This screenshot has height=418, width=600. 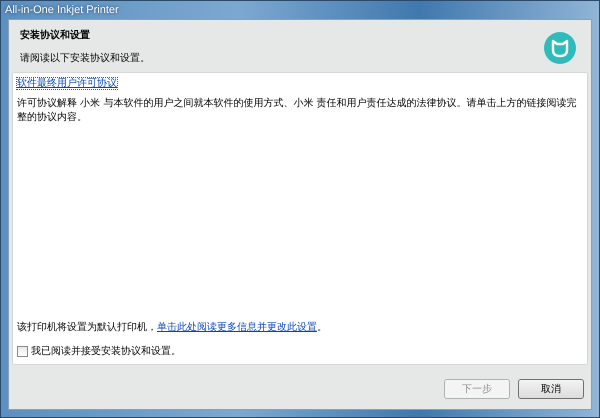 What do you see at coordinates (322, 327) in the screenshot?
I see `punctuation-text: 。` at bounding box center [322, 327].